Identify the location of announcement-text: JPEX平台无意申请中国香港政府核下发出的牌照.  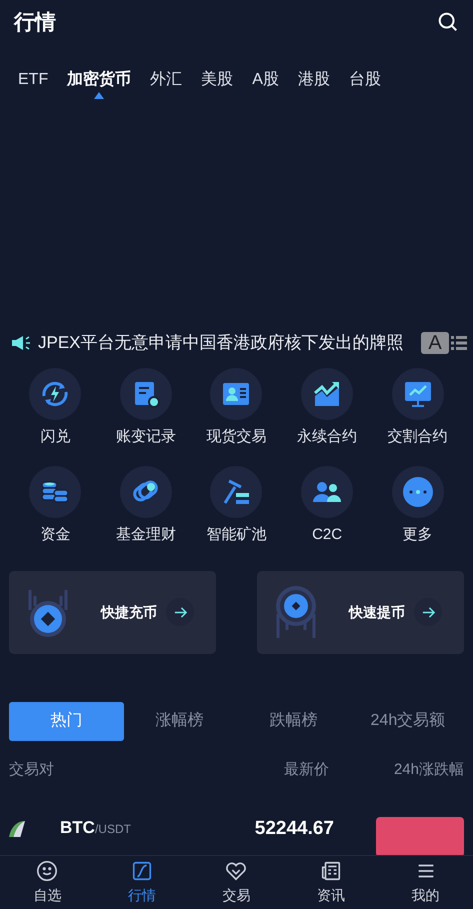
(221, 343).